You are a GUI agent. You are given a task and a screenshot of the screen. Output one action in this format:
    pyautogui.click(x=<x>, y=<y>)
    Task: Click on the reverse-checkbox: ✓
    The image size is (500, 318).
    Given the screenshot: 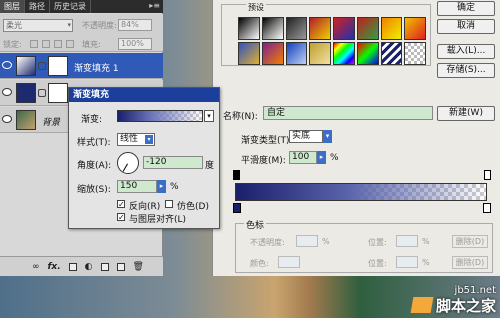 What is the action you would take?
    pyautogui.click(x=121, y=204)
    